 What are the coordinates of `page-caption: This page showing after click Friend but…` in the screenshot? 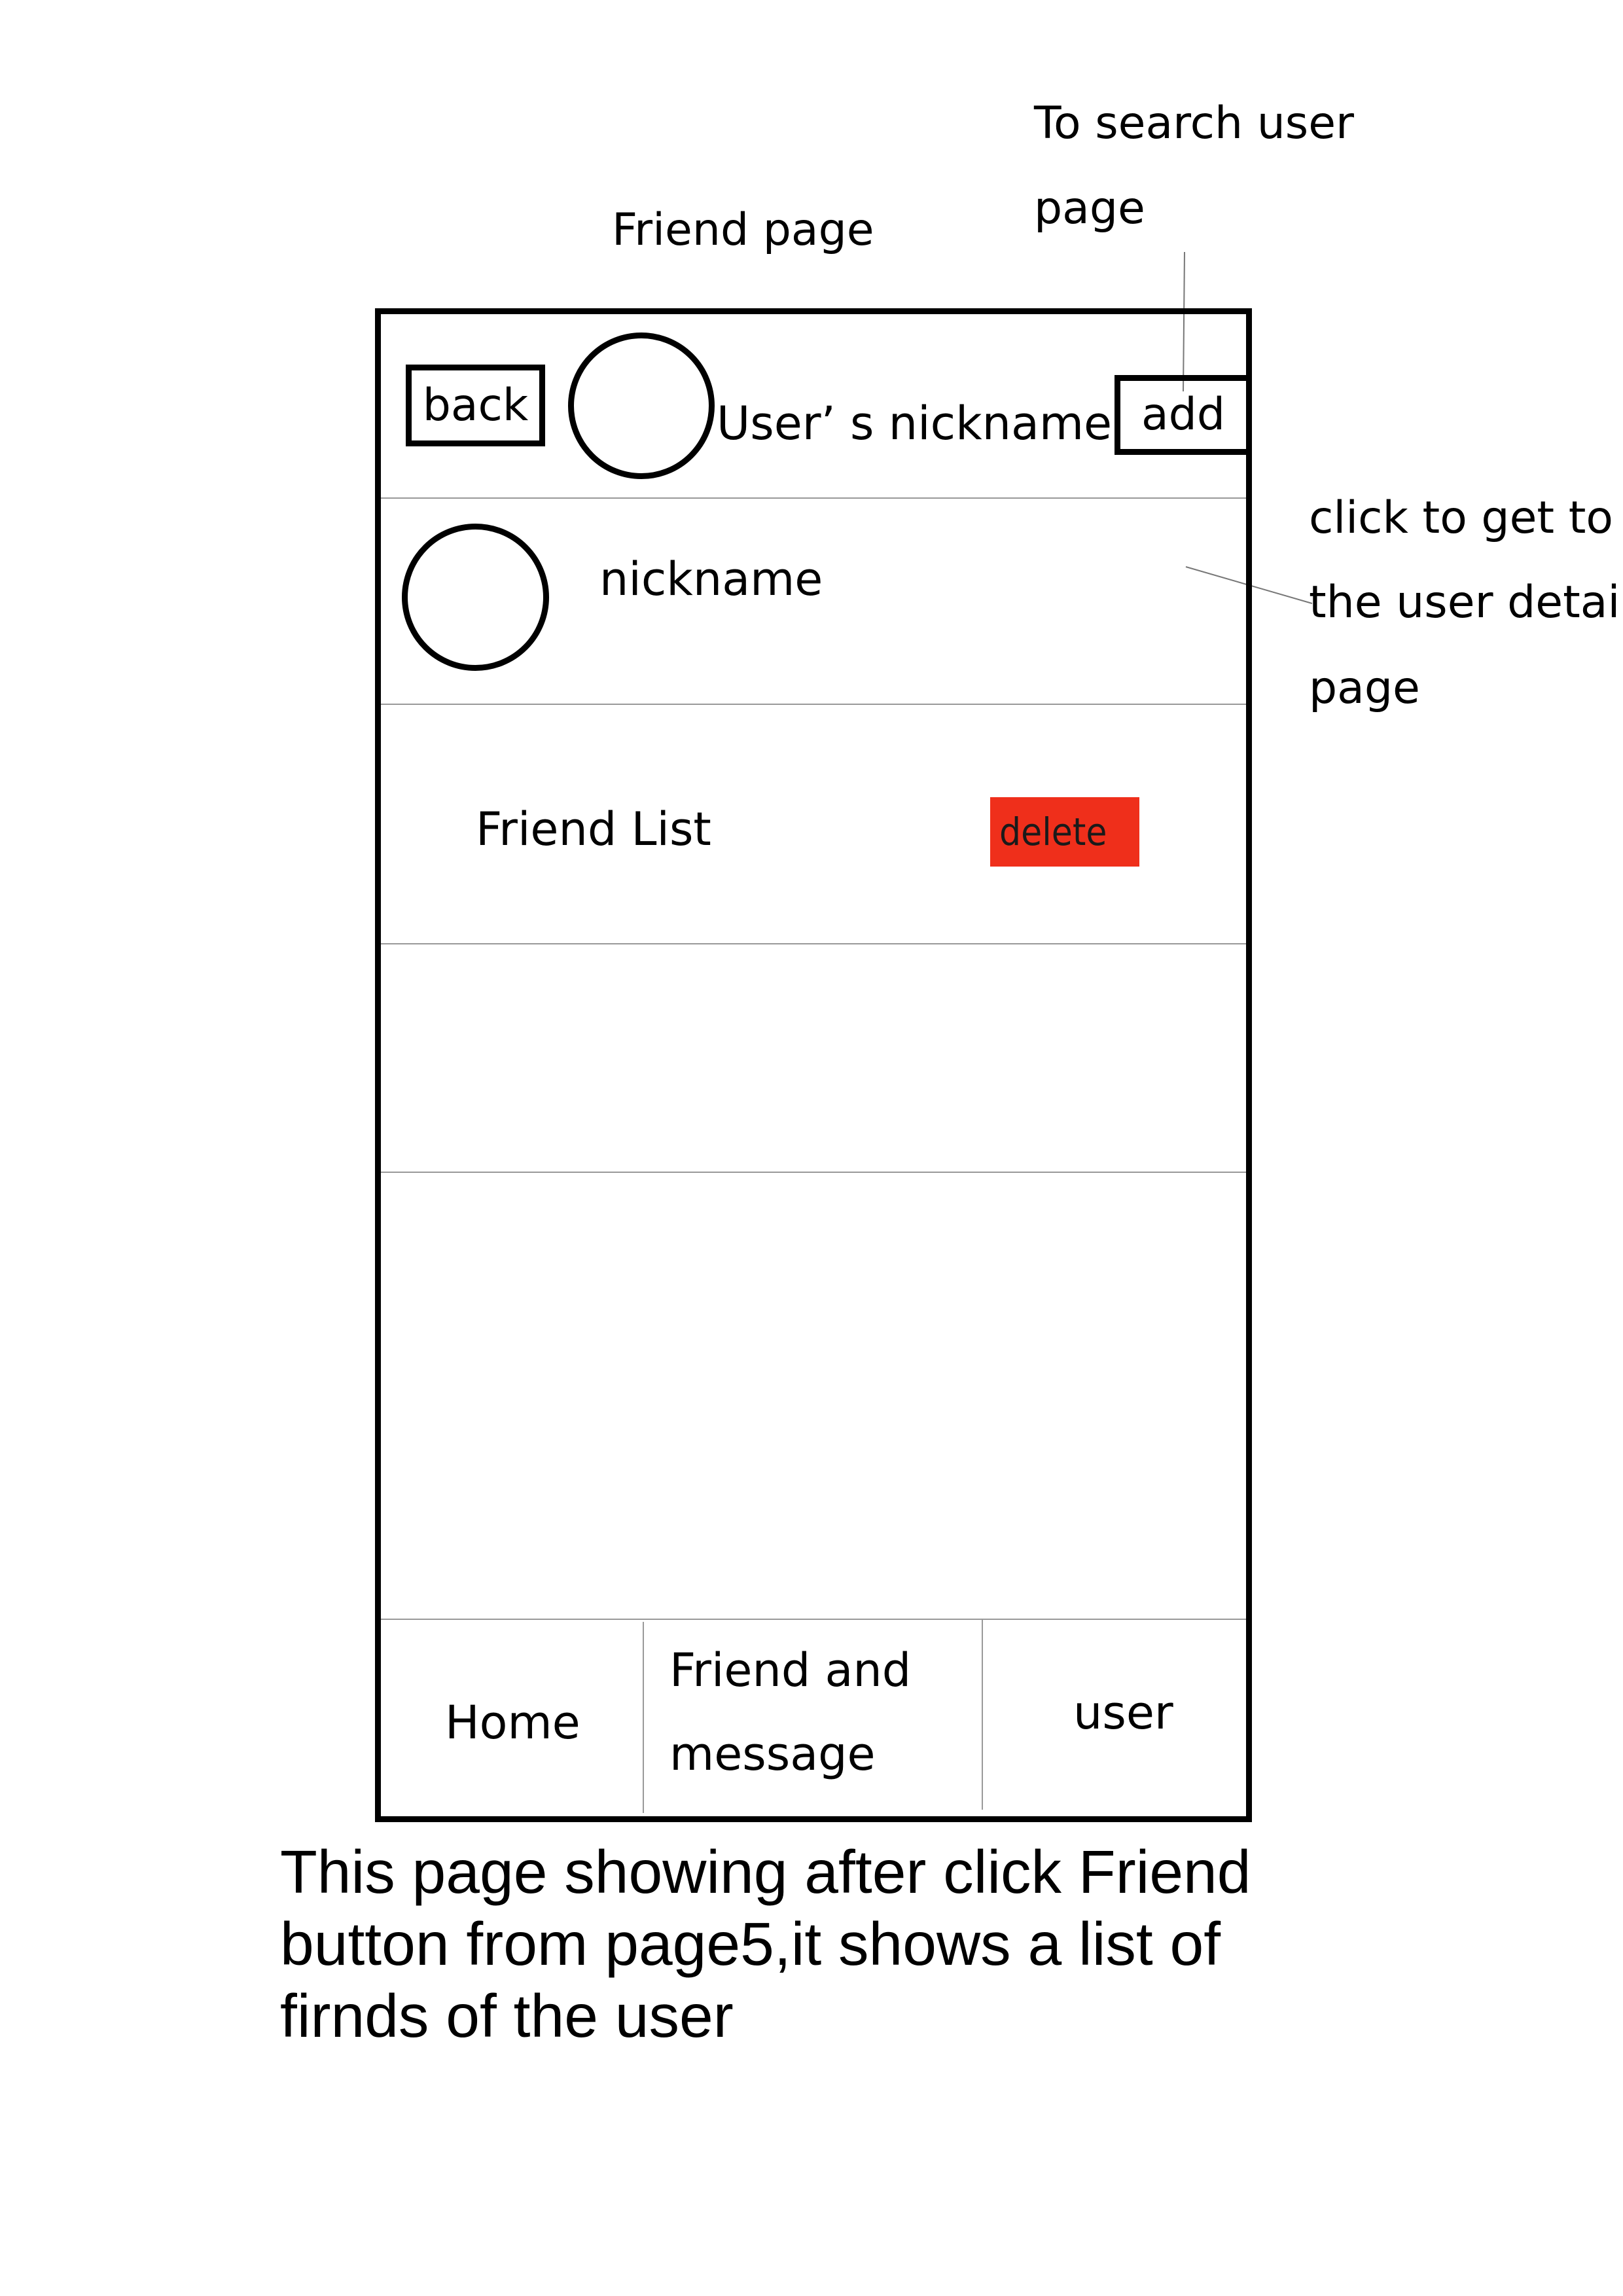 It's located at (837, 1944).